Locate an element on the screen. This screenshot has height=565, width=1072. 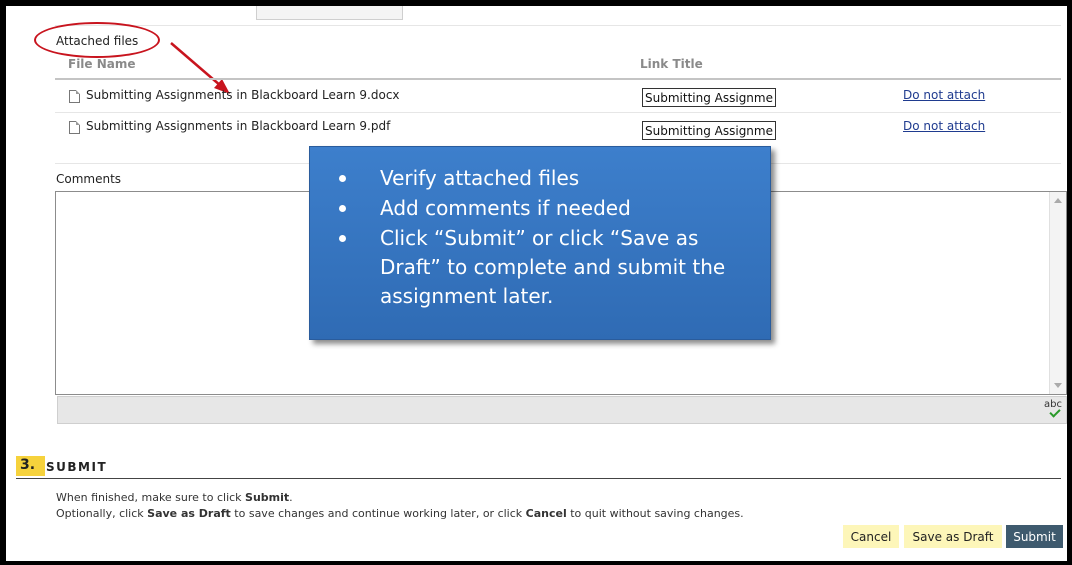
callout-item-text: Add comments if needed is located at coordinates (505, 208).